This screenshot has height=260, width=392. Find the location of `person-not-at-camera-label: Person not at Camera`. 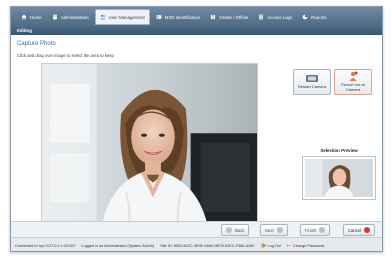

person-not-at-camera-label: Person not at Camera is located at coordinates (353, 87).